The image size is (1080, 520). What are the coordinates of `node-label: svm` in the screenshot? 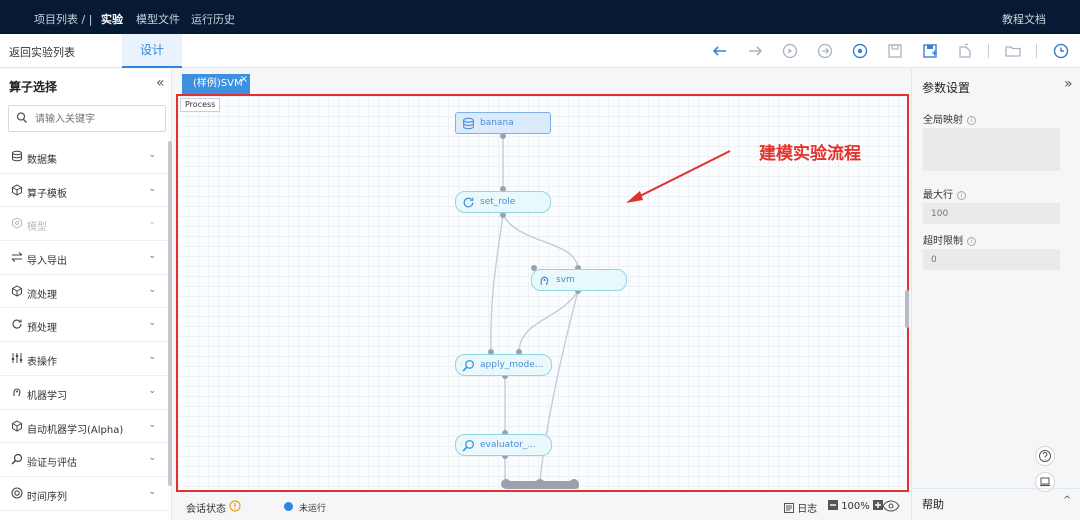 It's located at (565, 280).